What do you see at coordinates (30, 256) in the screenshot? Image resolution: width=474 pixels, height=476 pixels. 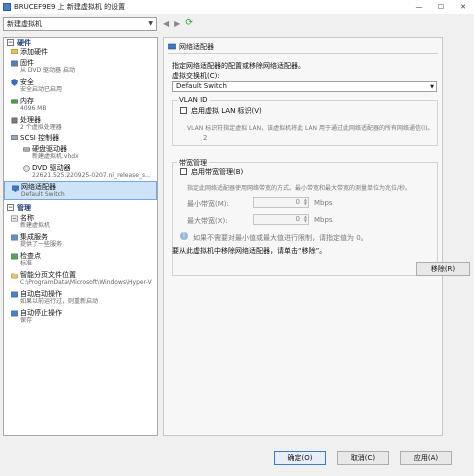 I see `tree-item-label: 检查点` at bounding box center [30, 256].